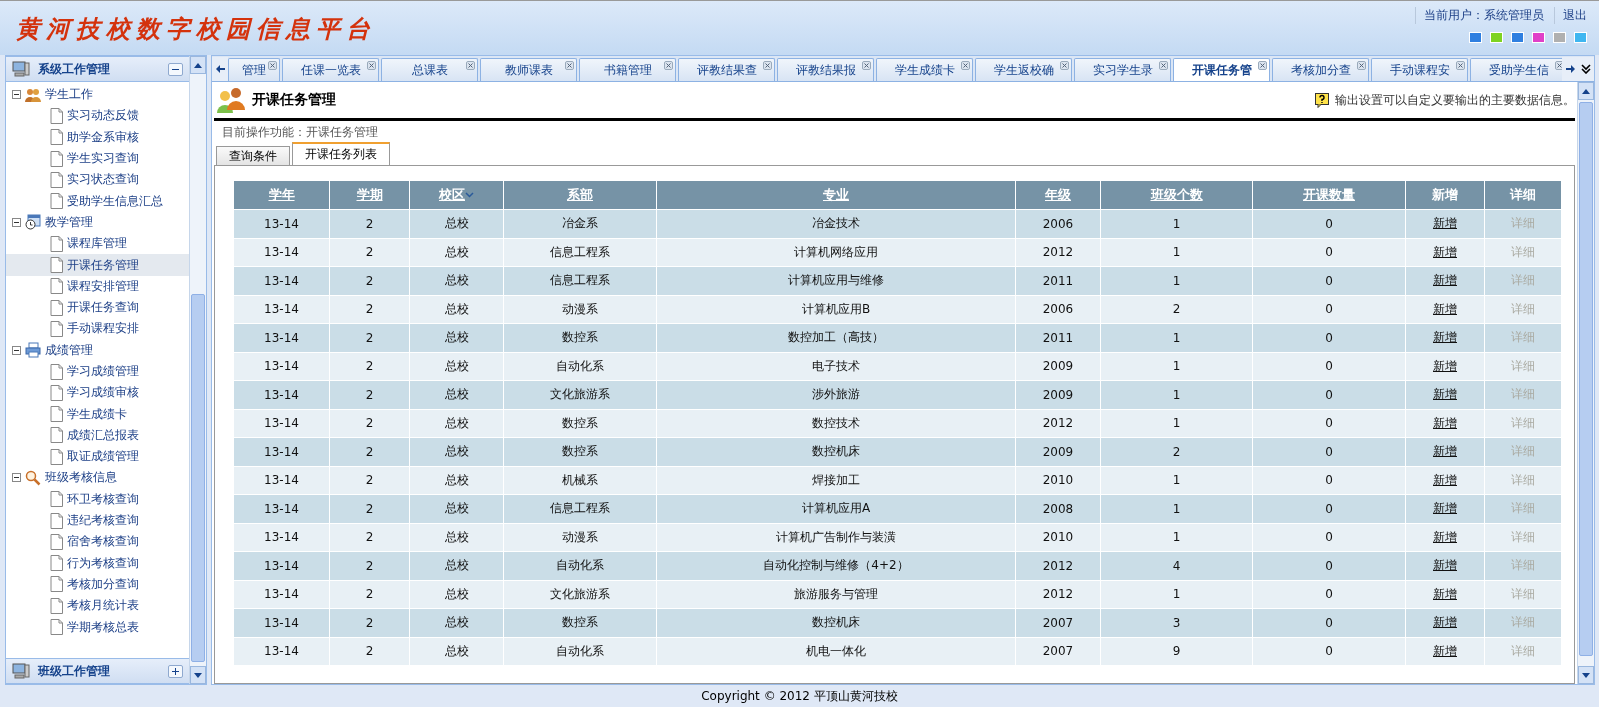  Describe the element at coordinates (369, 309) in the screenshot. I see `table-cell: 2` at that location.